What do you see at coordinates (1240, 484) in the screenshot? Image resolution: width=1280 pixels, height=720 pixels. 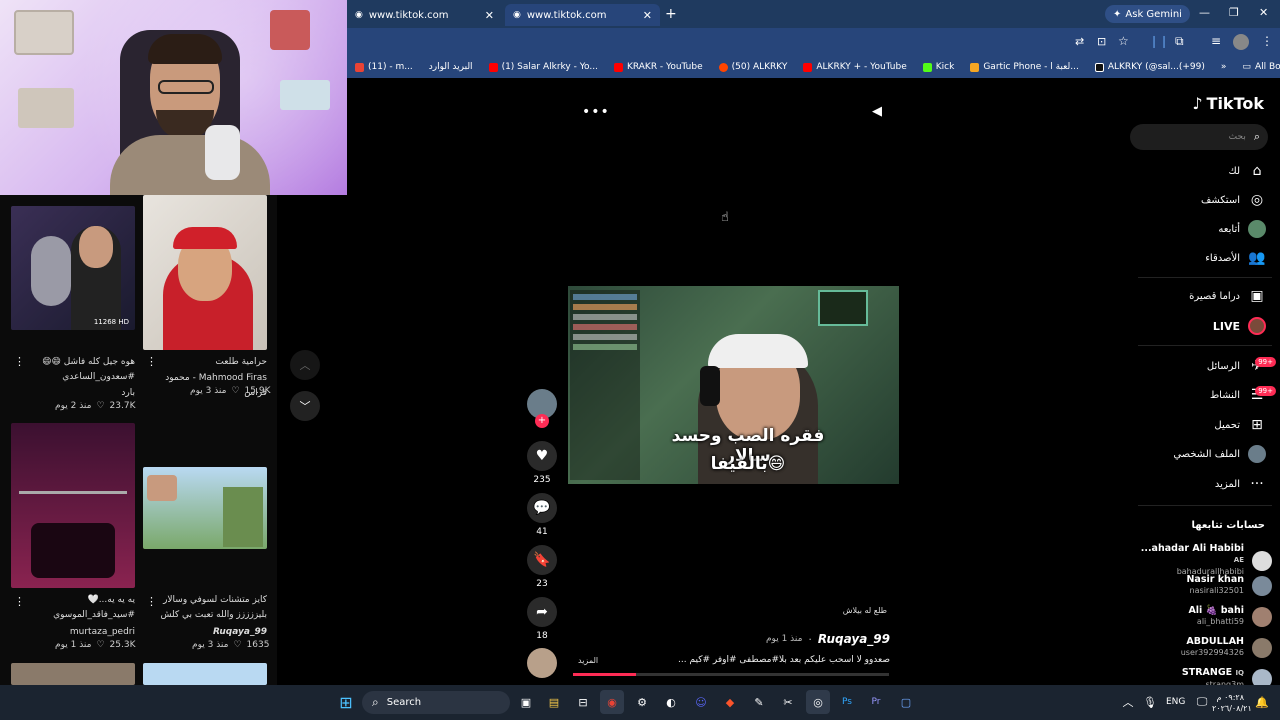 I see `nav-more: ··· المزيد` at bounding box center [1240, 484].